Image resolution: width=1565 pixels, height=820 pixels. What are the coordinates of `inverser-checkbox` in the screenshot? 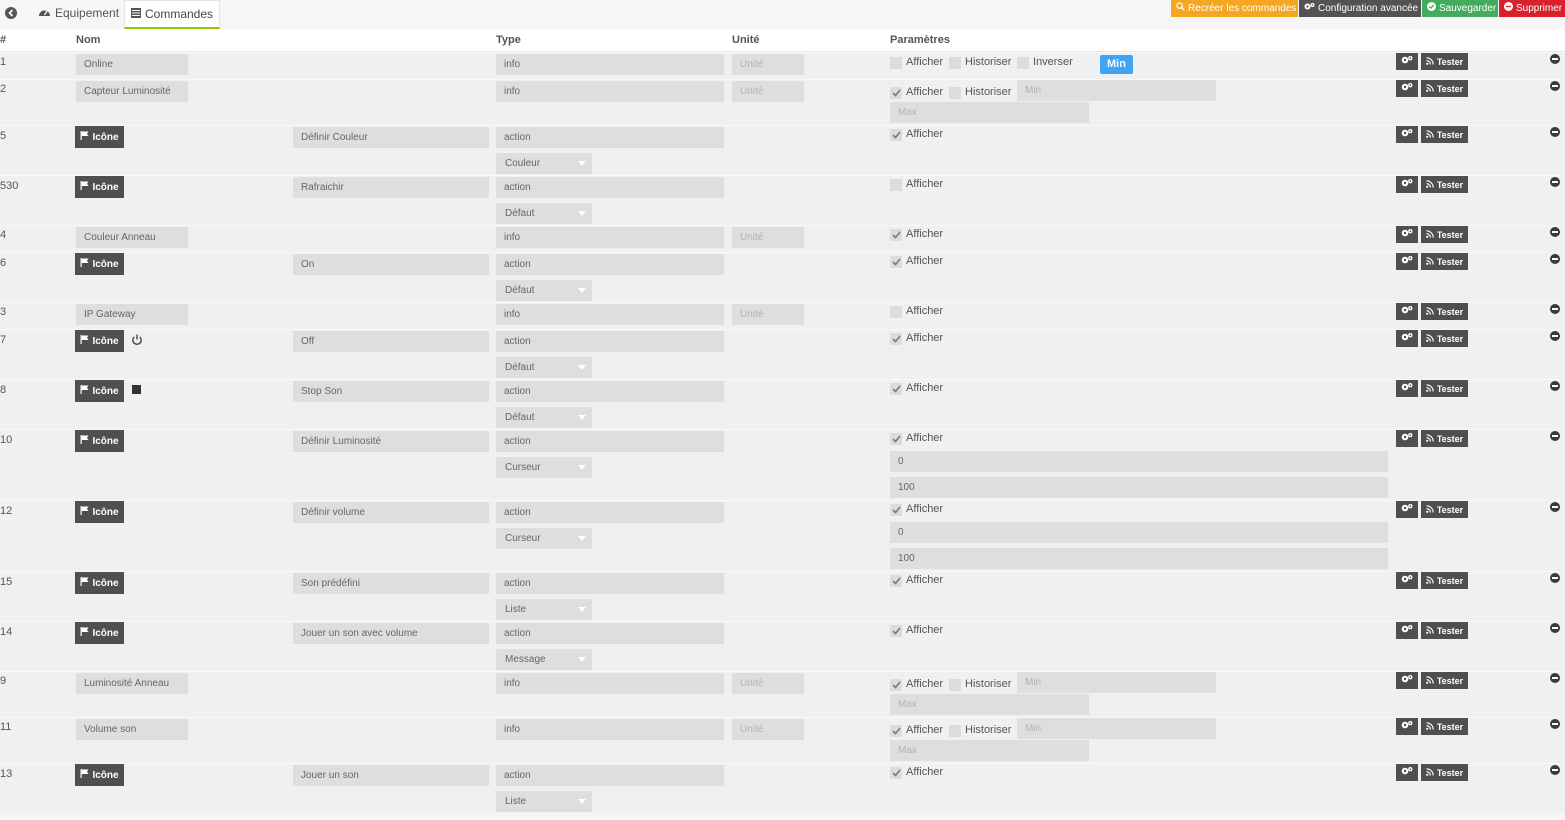 It's located at (1023, 63).